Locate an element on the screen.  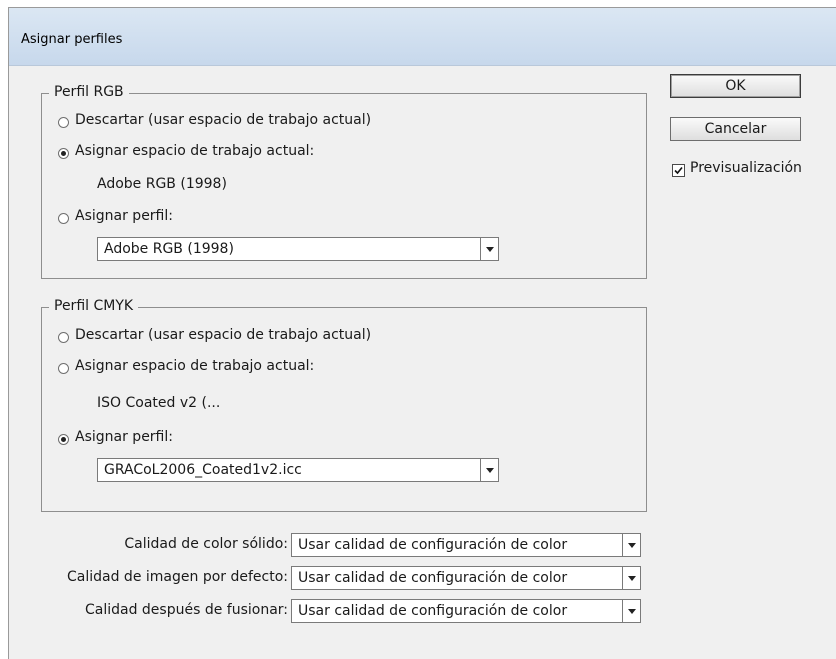
cmyk-group-legend: Perfil CMYK is located at coordinates (94, 306).